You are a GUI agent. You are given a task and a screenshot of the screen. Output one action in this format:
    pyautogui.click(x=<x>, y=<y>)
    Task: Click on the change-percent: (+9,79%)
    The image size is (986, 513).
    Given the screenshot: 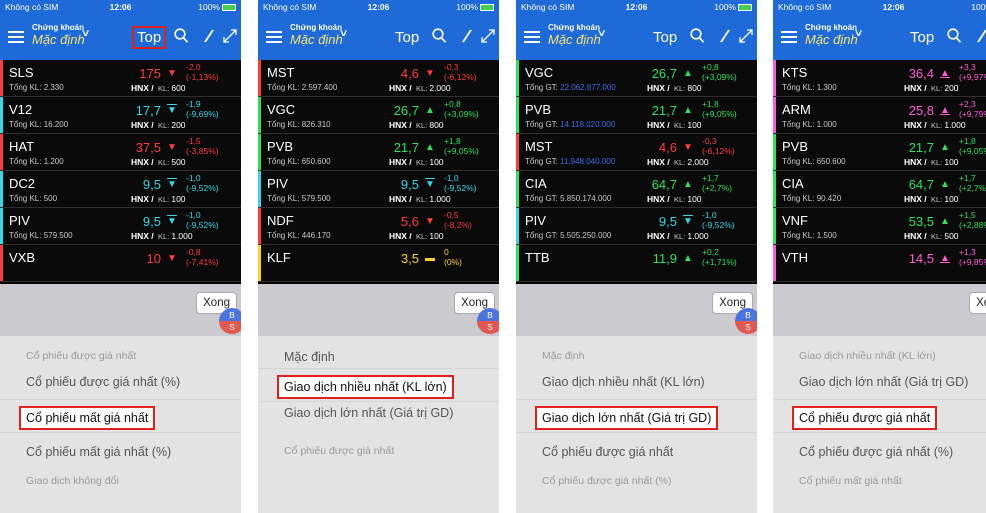 What is the action you would take?
    pyautogui.click(x=972, y=114)
    